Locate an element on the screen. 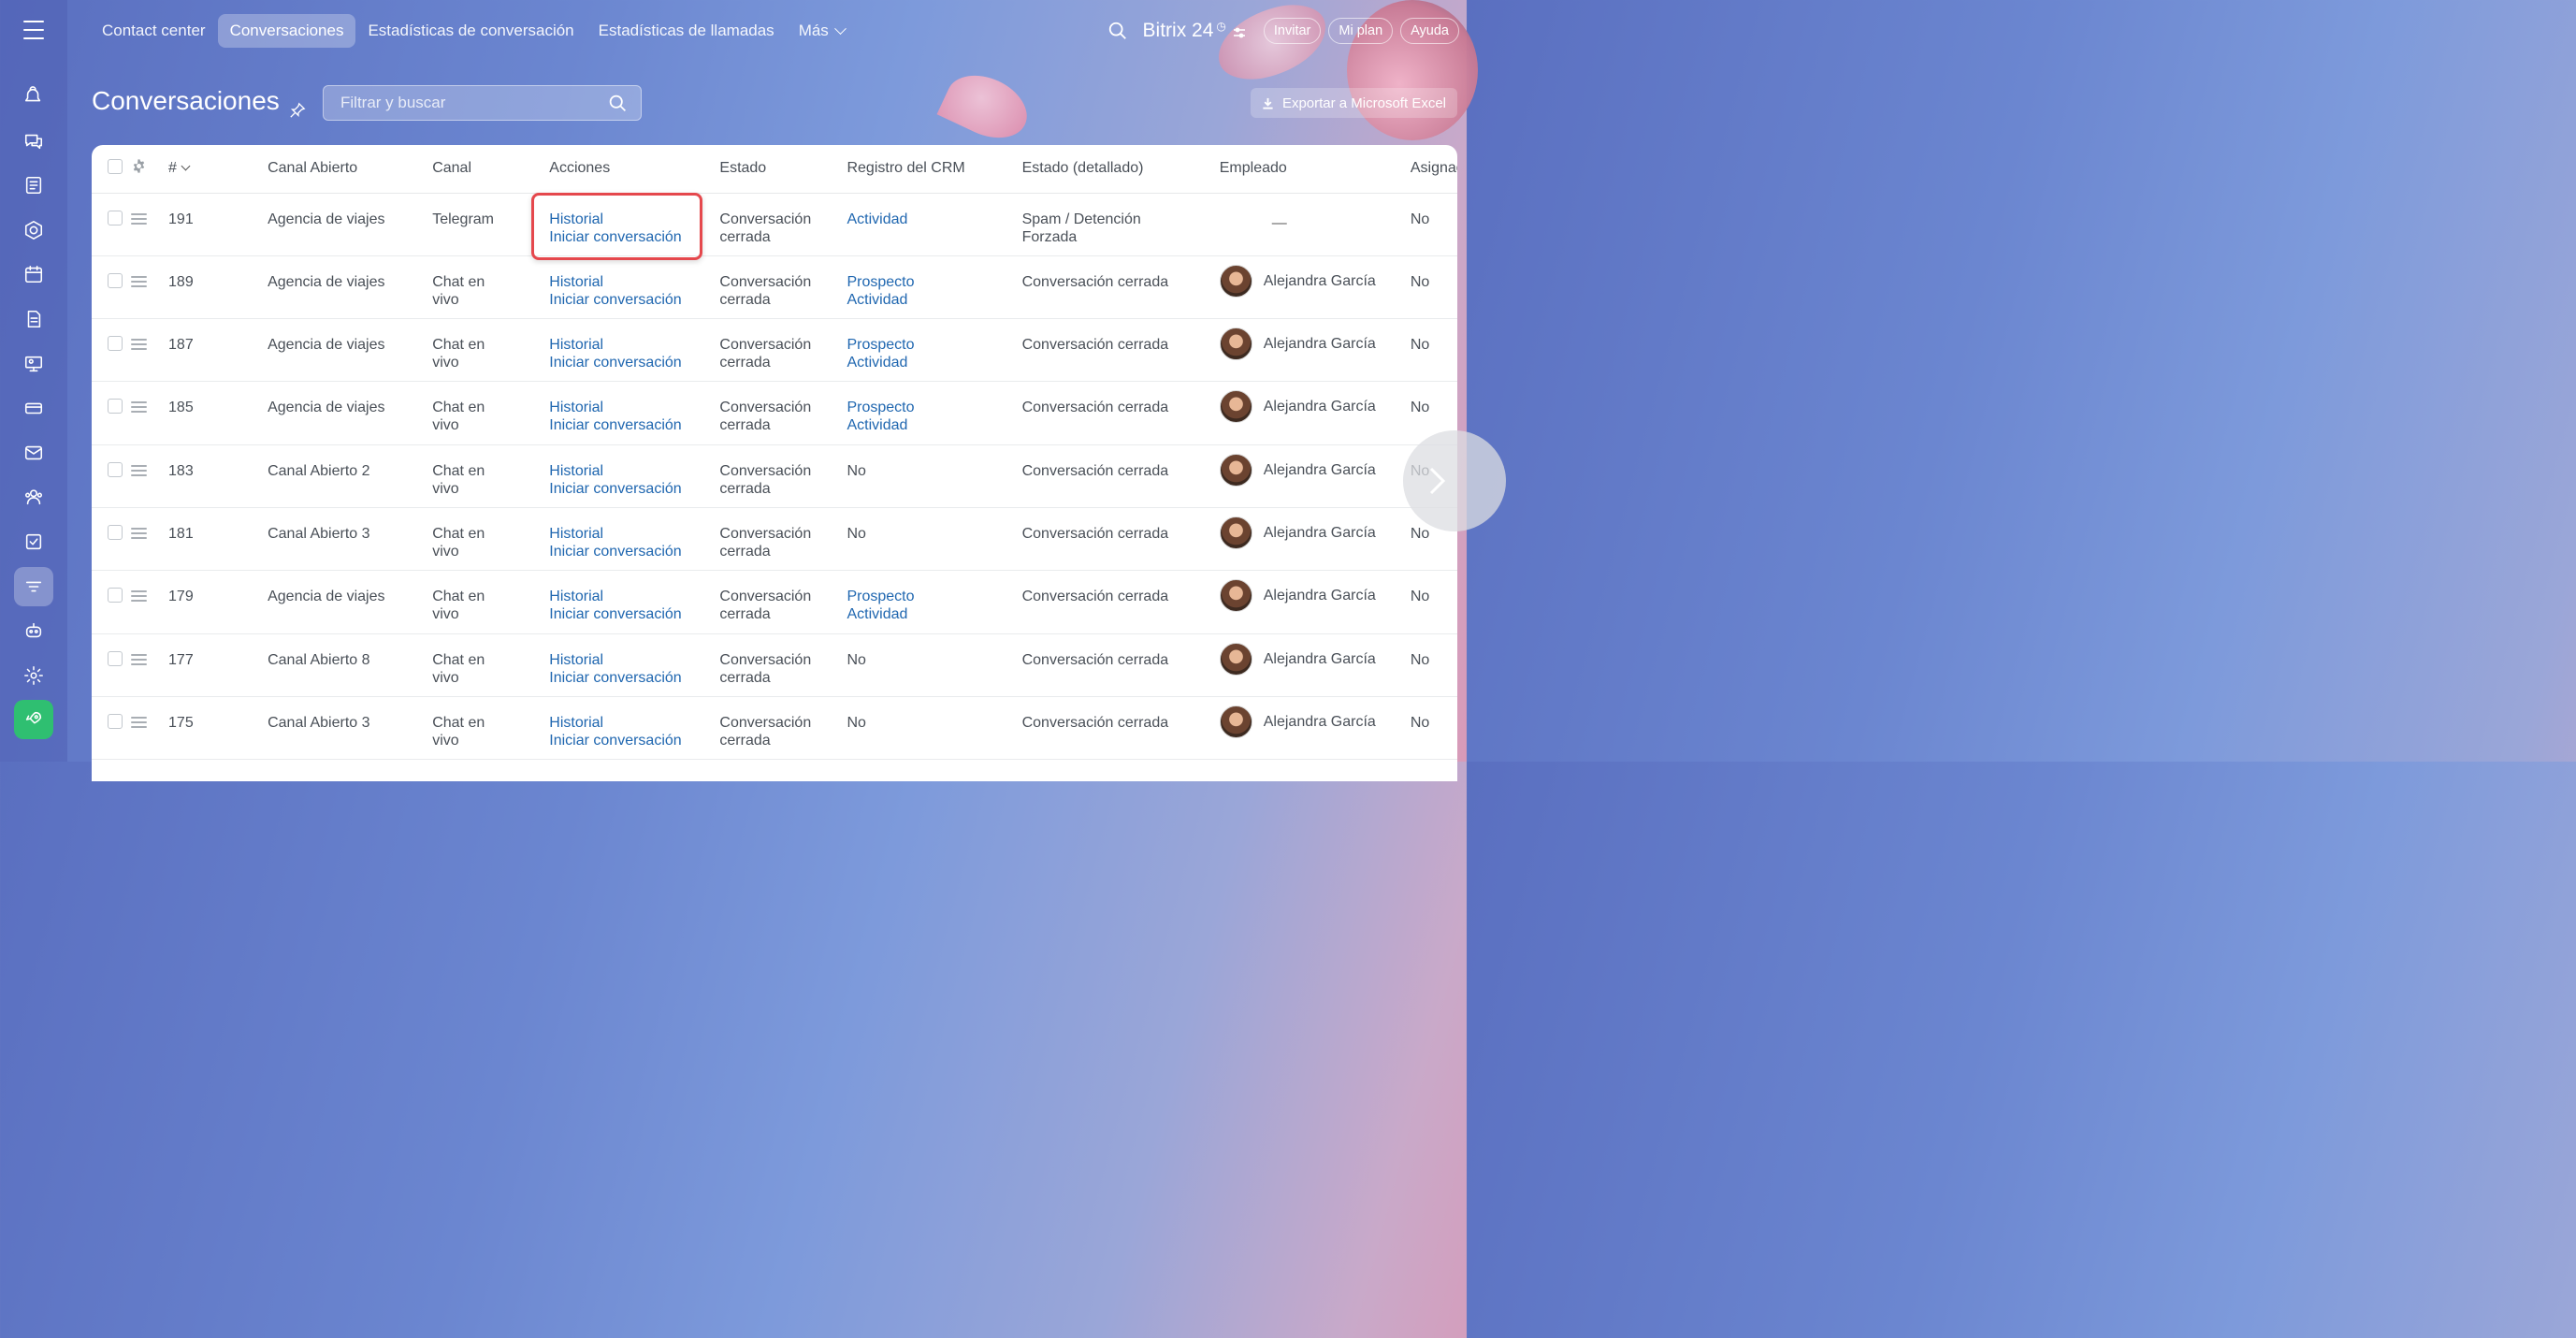  header-canal: Canal is located at coordinates (491, 170).